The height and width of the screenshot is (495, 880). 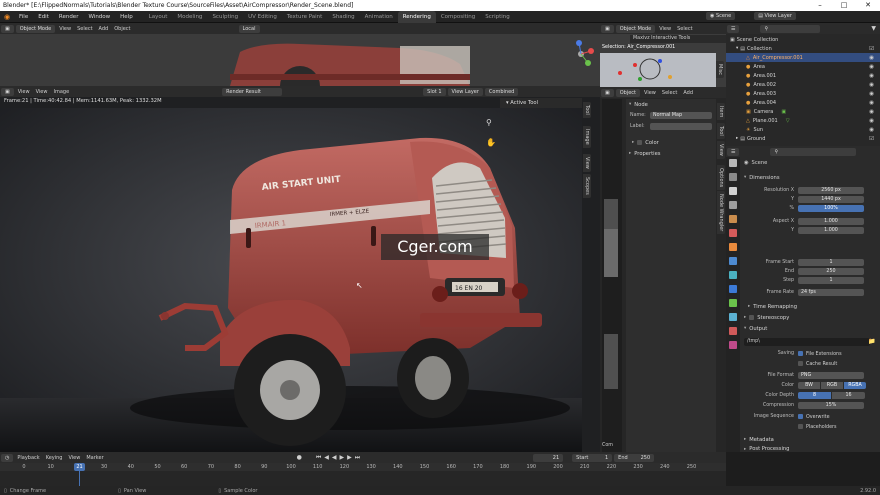 I want to click on depth-16-button: 16, so click(x=848, y=395).